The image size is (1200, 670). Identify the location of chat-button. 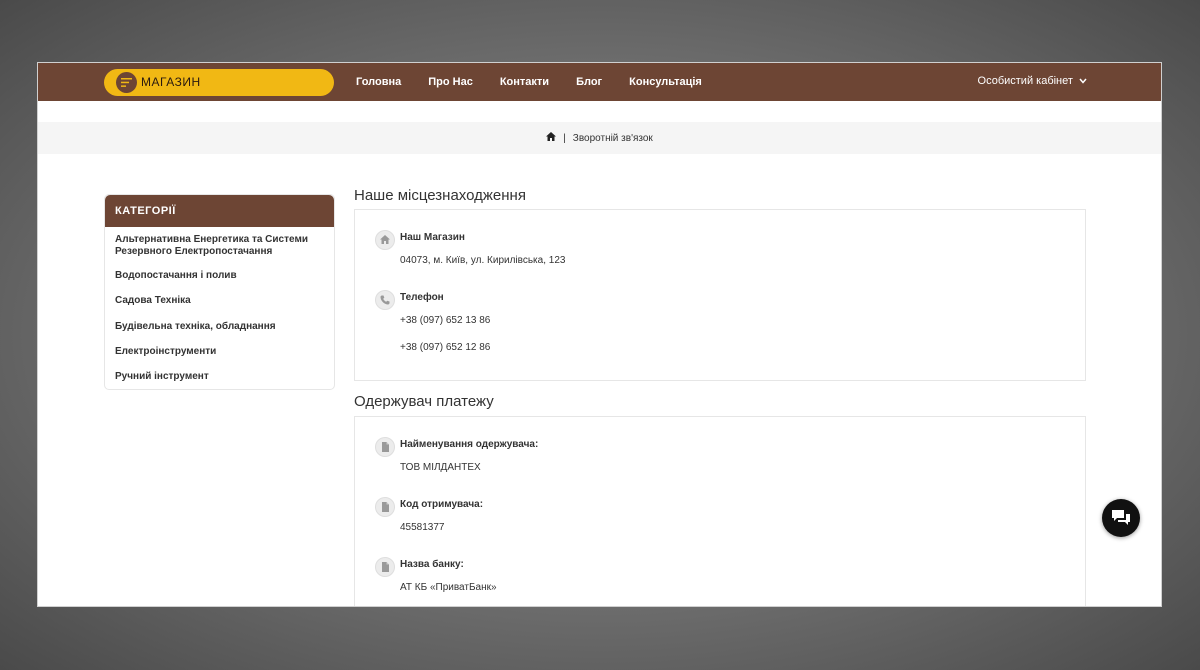
(1121, 518).